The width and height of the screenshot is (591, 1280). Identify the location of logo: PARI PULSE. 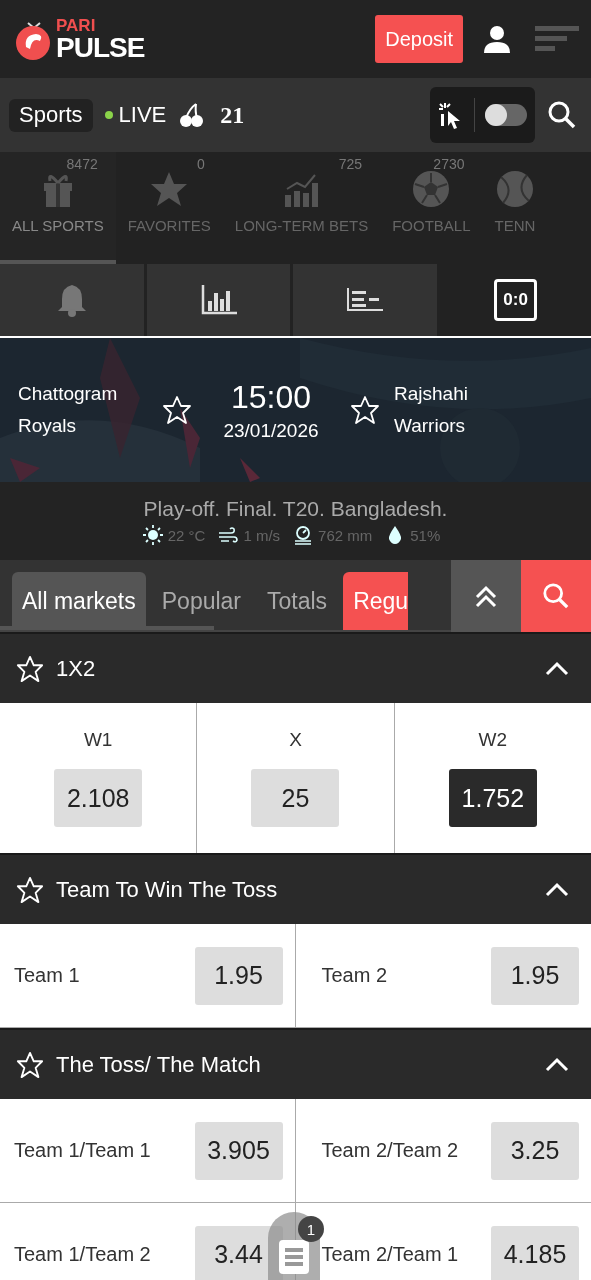
(79, 39).